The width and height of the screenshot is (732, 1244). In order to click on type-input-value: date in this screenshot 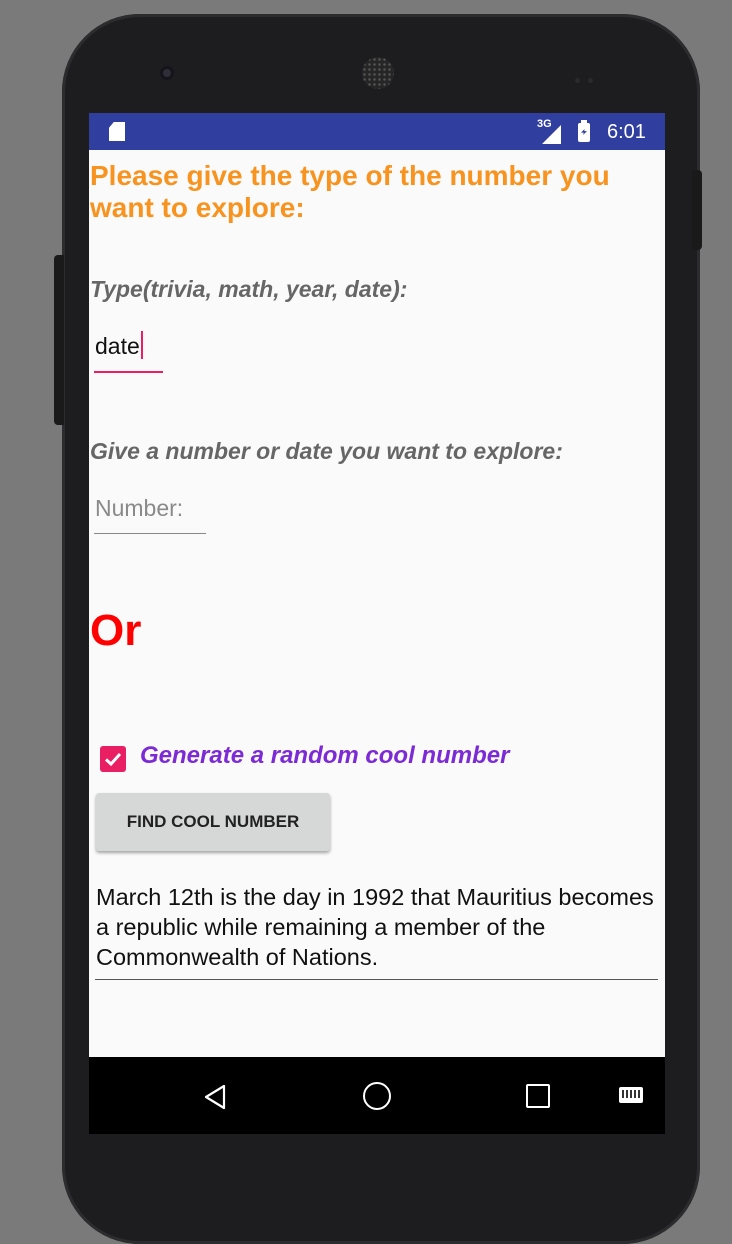, I will do `click(117, 346)`.